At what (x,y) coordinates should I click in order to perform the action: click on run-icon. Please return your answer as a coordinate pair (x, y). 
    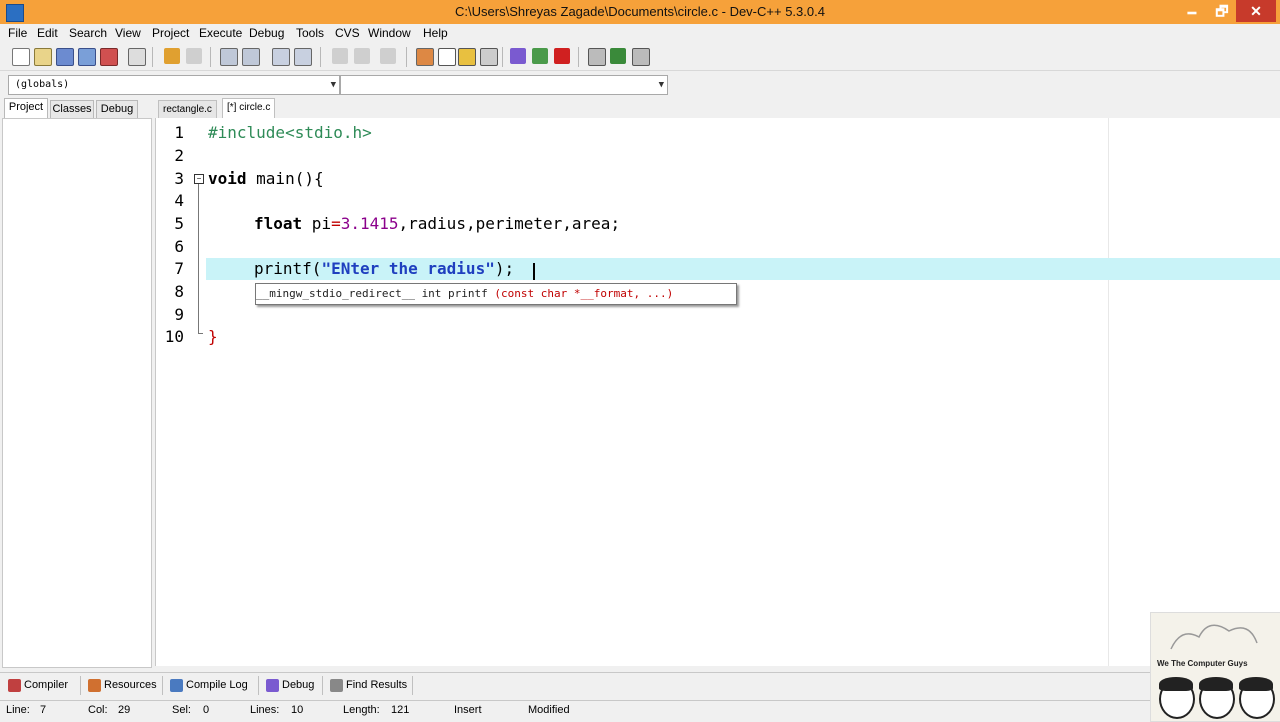
    Looking at the image, I should click on (447, 57).